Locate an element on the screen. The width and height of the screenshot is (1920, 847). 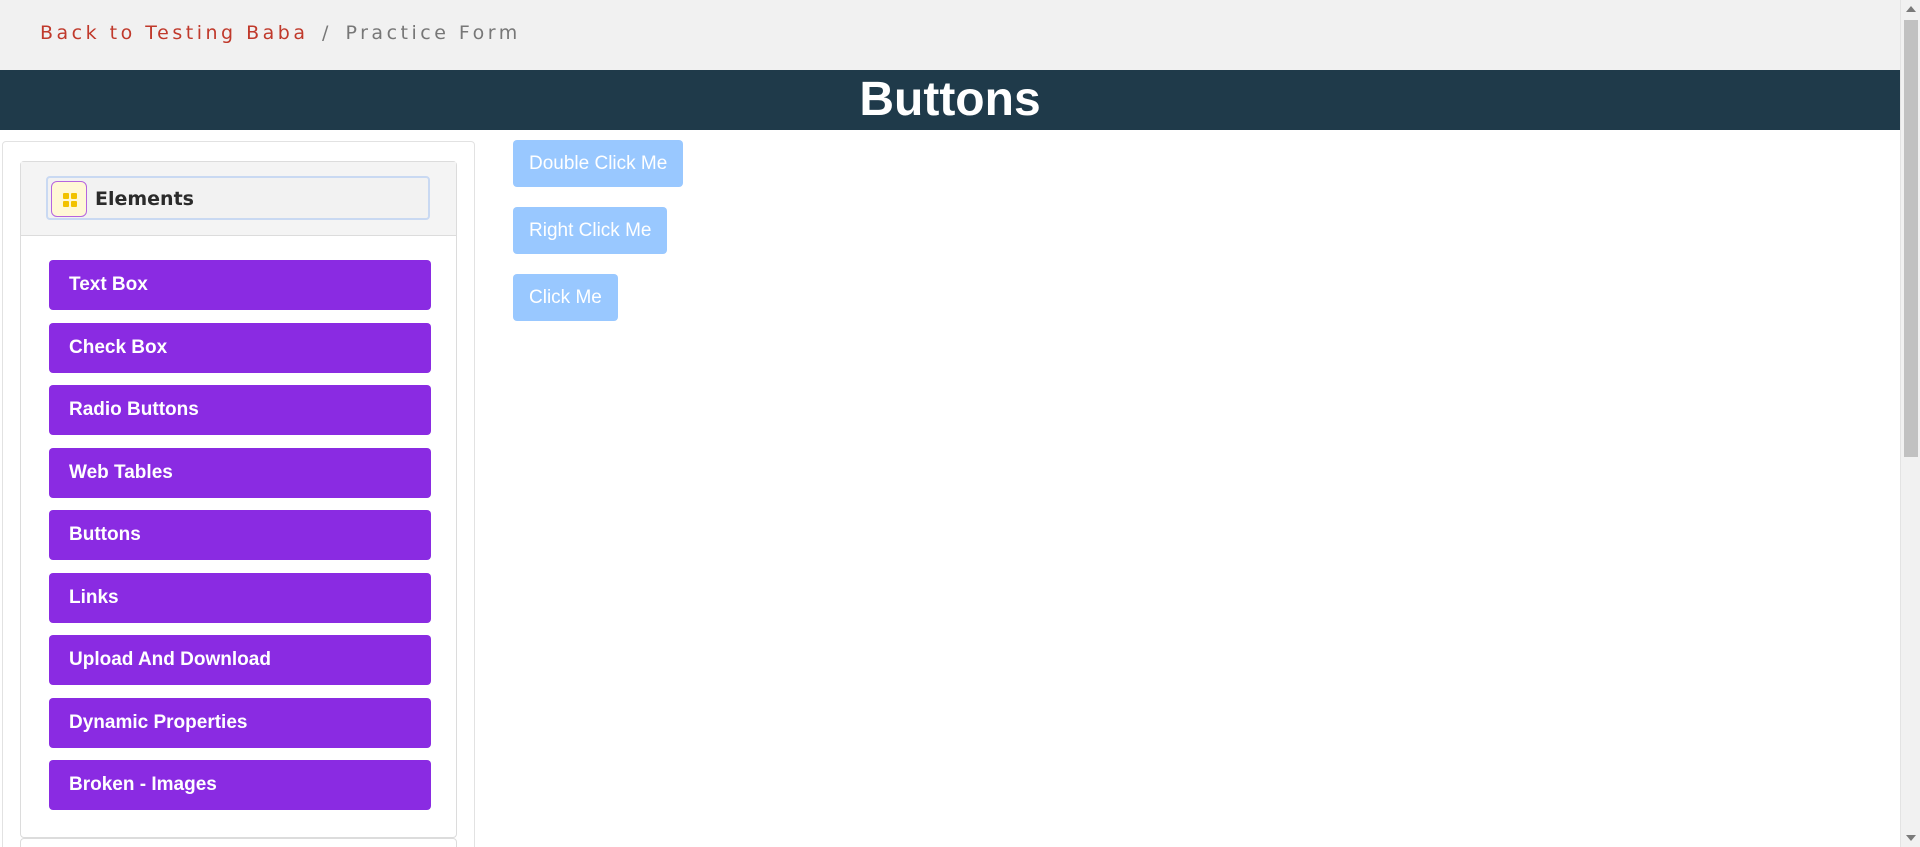
sidebar-item-check-box: Check Box is located at coordinates (240, 348).